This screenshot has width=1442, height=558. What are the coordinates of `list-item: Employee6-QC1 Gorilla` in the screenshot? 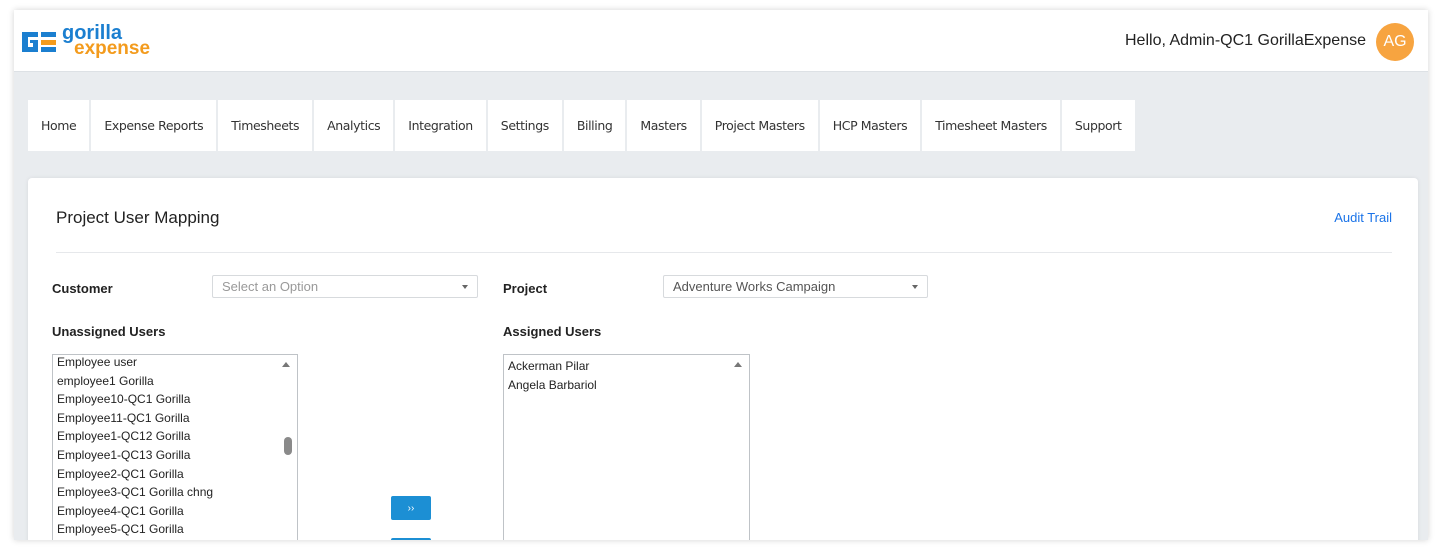 It's located at (166, 539).